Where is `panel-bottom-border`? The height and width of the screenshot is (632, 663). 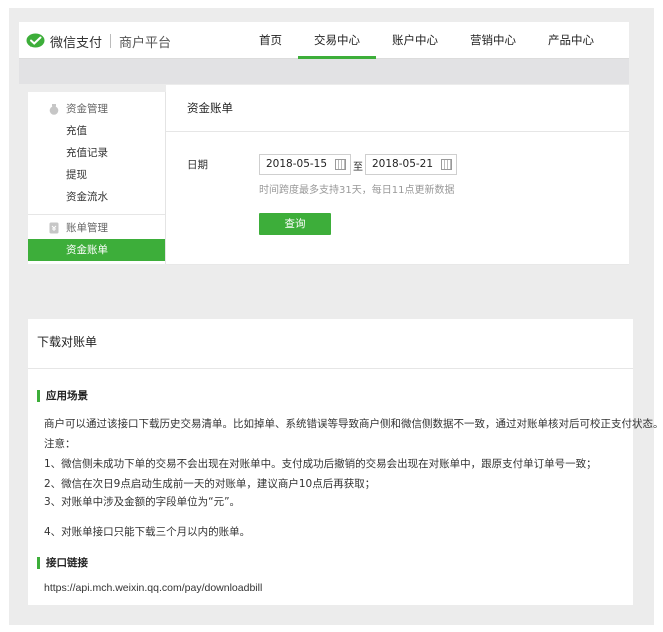
panel-bottom-border is located at coordinates (397, 264).